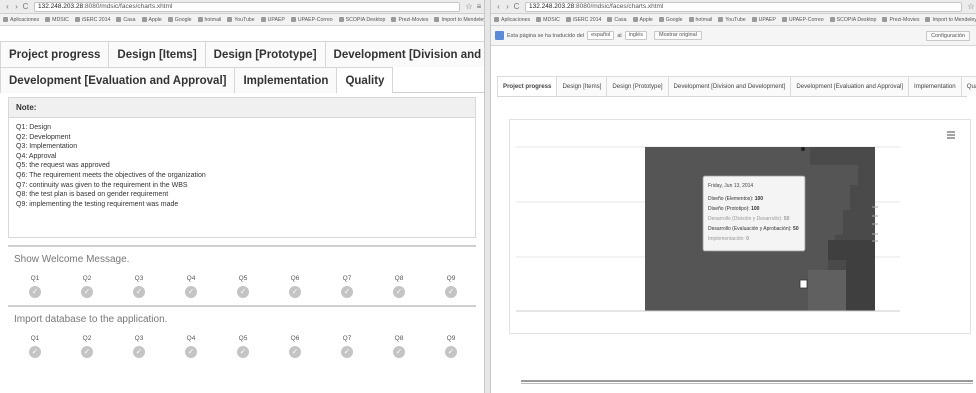 This screenshot has height=393, width=976. What do you see at coordinates (948, 35) in the screenshot?
I see `translate-config-button: Configuración` at bounding box center [948, 35].